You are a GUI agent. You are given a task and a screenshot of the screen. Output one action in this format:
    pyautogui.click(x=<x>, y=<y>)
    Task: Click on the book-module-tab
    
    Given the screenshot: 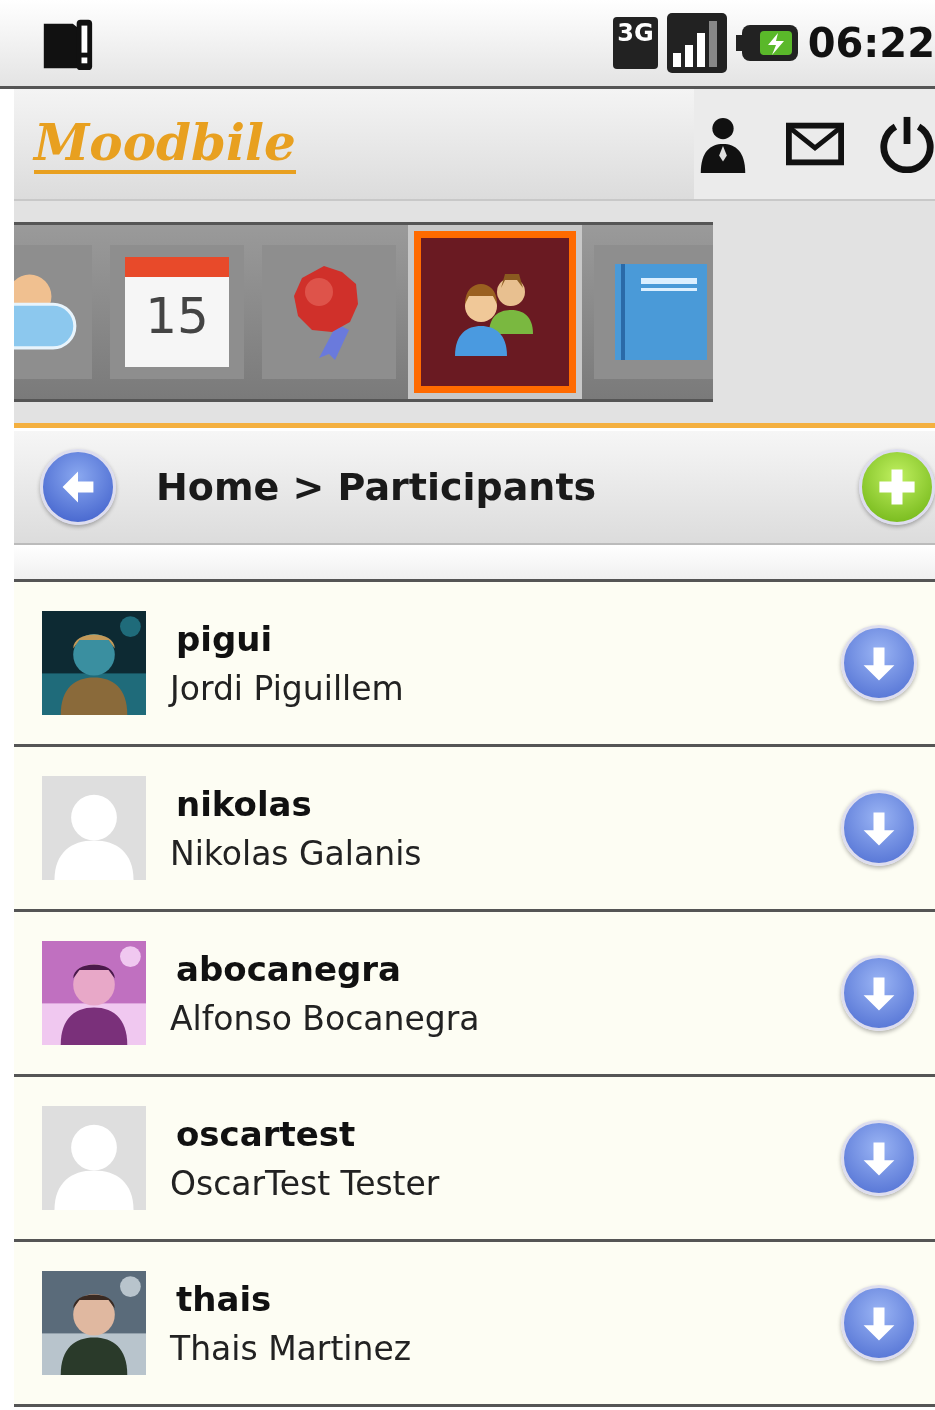 What is the action you would take?
    pyautogui.click(x=653, y=312)
    